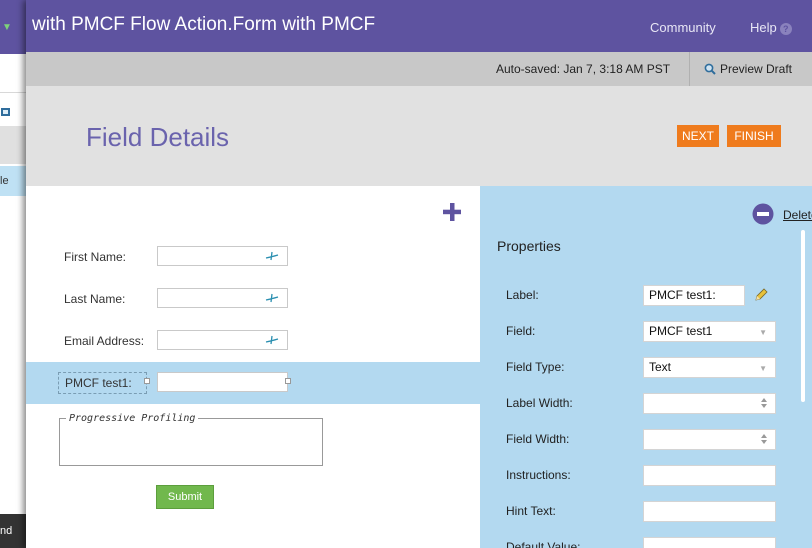 Image resolution: width=812 pixels, height=548 pixels. I want to click on community-link: Community, so click(683, 27).